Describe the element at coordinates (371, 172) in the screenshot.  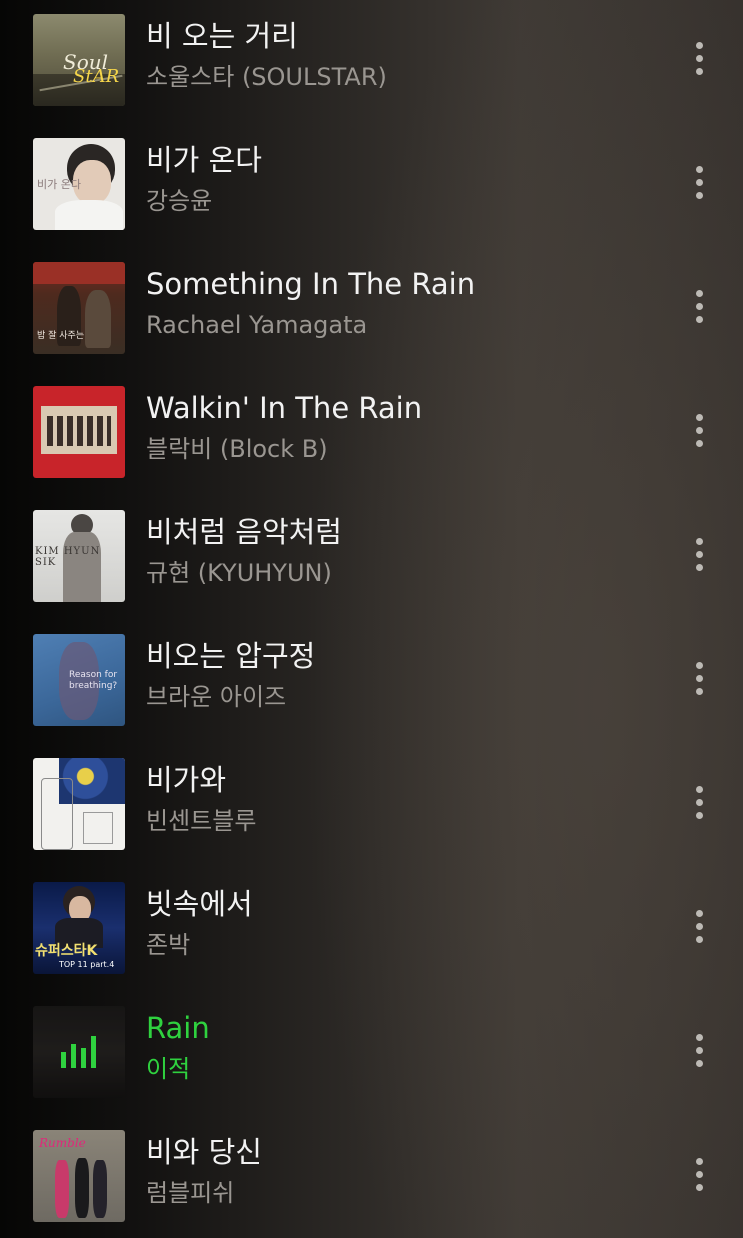
I see `song-row: 비가 온다 비가 온다 강승윤` at that location.